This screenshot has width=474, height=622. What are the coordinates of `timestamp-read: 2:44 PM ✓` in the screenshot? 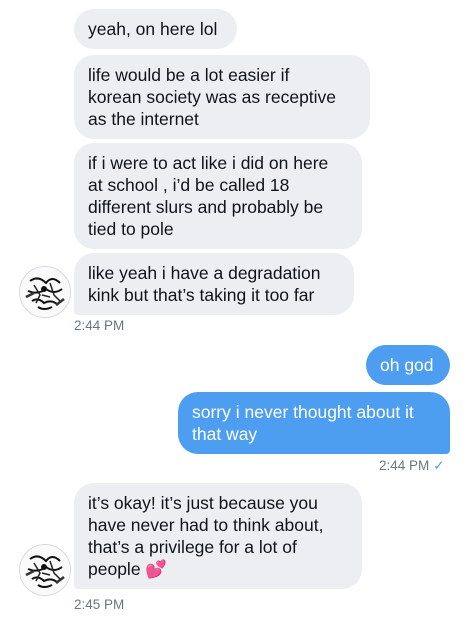 It's located at (412, 466).